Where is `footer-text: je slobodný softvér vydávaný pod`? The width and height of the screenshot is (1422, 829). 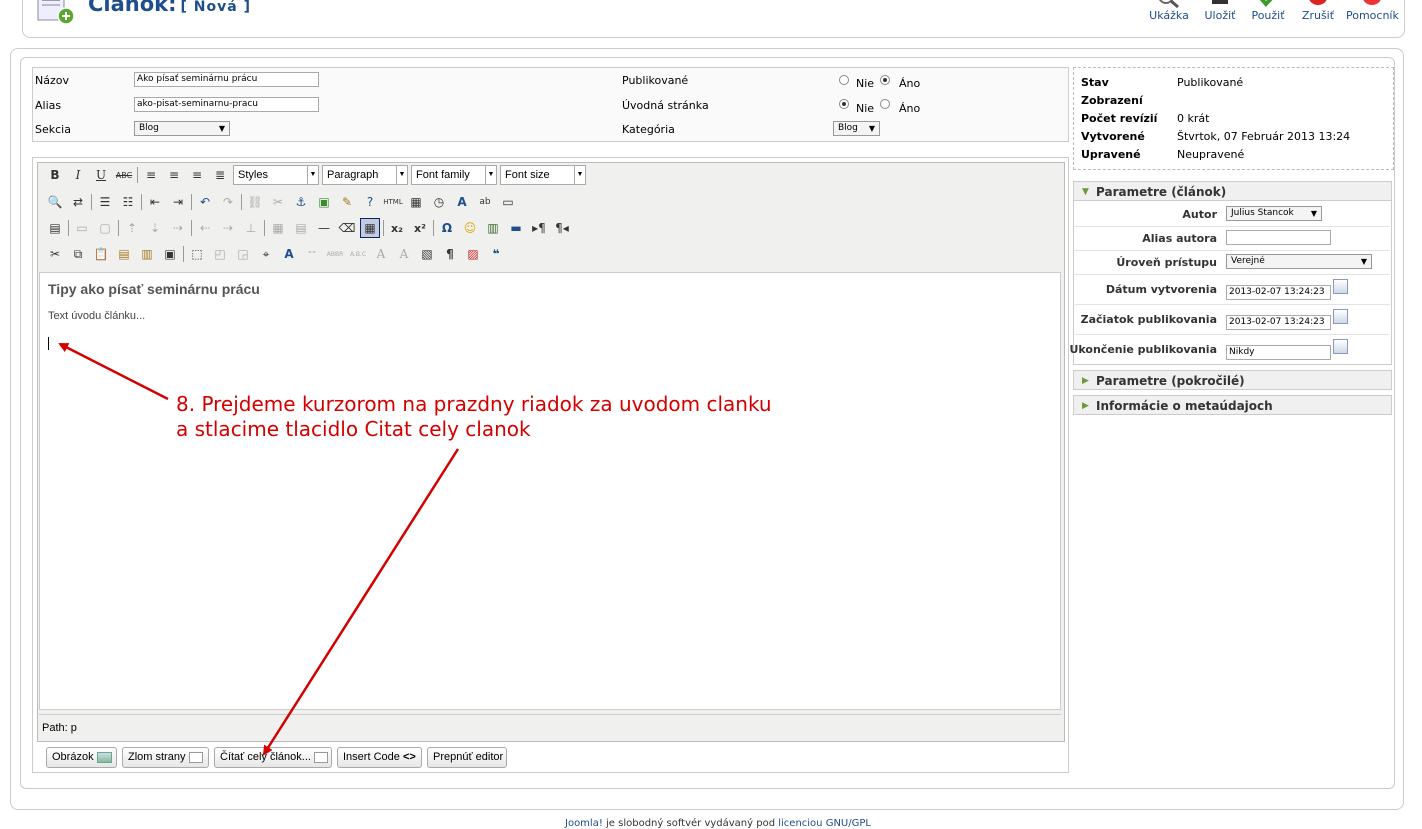 footer-text: je slobodný softvér vydávaný pod is located at coordinates (690, 823).